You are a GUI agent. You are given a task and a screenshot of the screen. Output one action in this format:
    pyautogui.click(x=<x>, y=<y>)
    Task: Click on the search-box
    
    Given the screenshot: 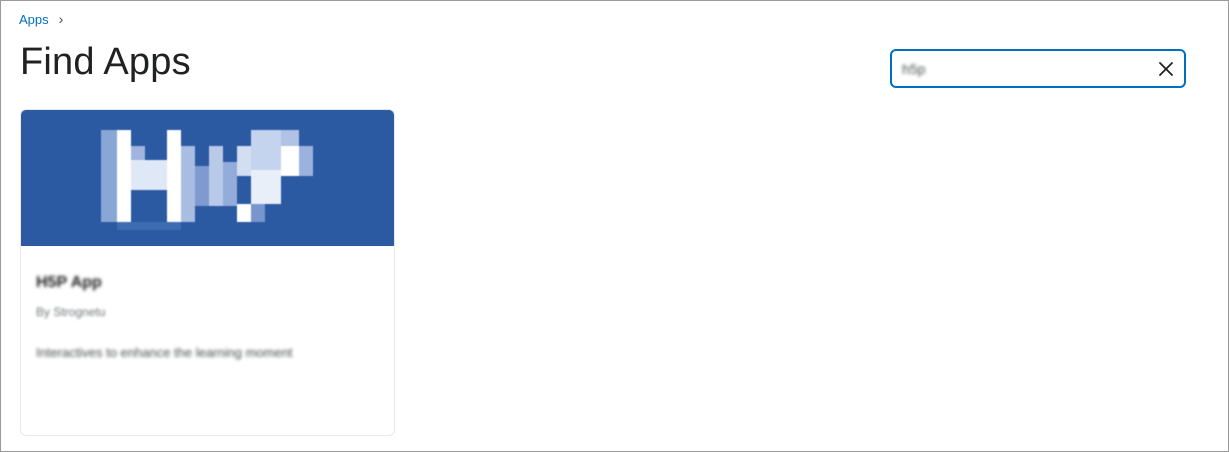 What is the action you would take?
    pyautogui.click(x=1038, y=68)
    